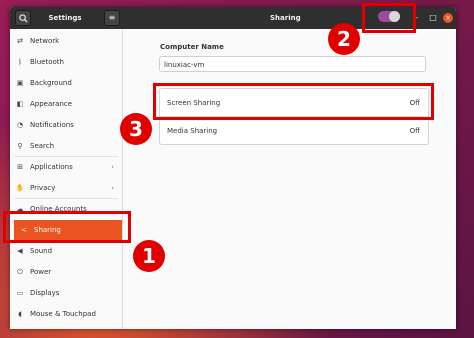 The height and width of the screenshot is (338, 474). Describe the element at coordinates (20, 146) in the screenshot. I see `search-icon: ⚲` at that location.